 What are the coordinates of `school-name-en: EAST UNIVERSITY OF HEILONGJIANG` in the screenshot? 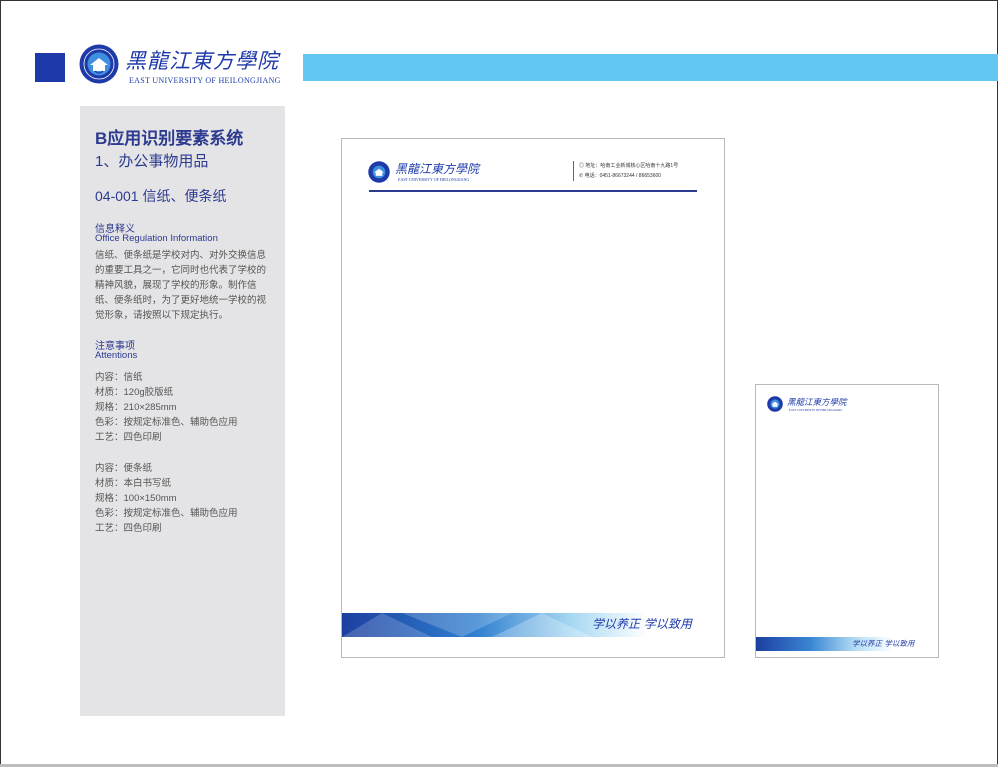 It's located at (205, 80).